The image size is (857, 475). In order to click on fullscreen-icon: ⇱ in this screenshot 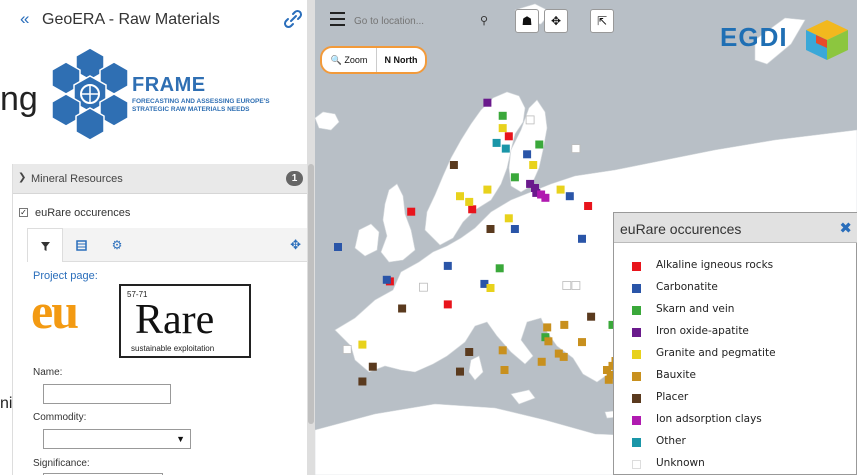, I will do `click(602, 21)`.